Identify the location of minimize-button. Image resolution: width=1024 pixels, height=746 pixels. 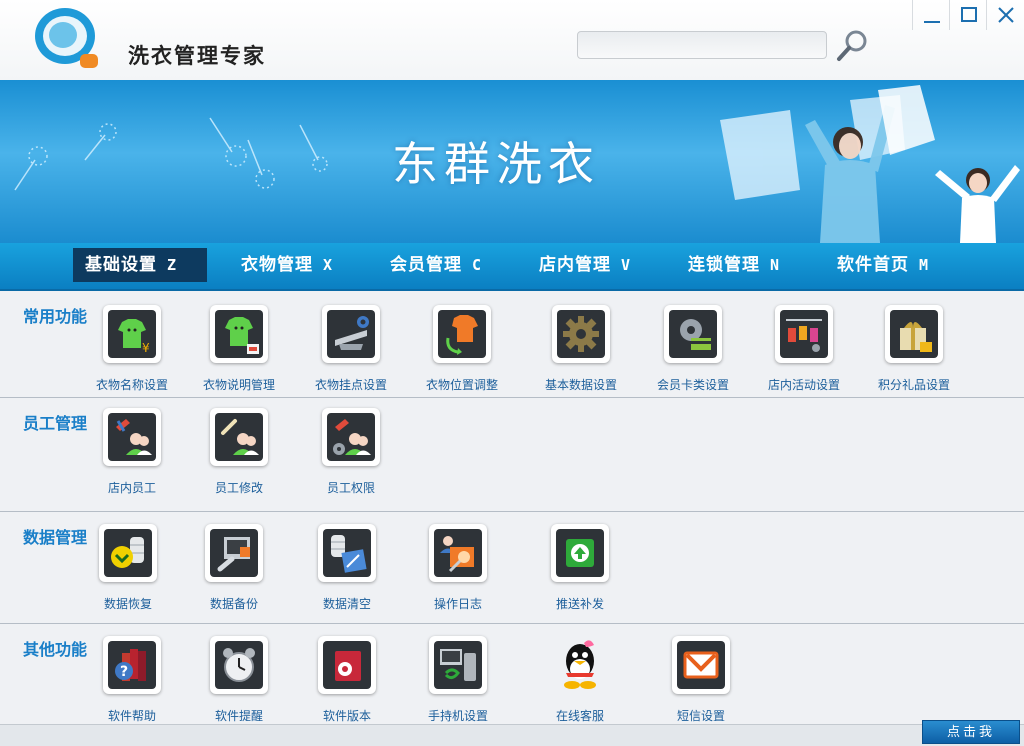
(931, 15).